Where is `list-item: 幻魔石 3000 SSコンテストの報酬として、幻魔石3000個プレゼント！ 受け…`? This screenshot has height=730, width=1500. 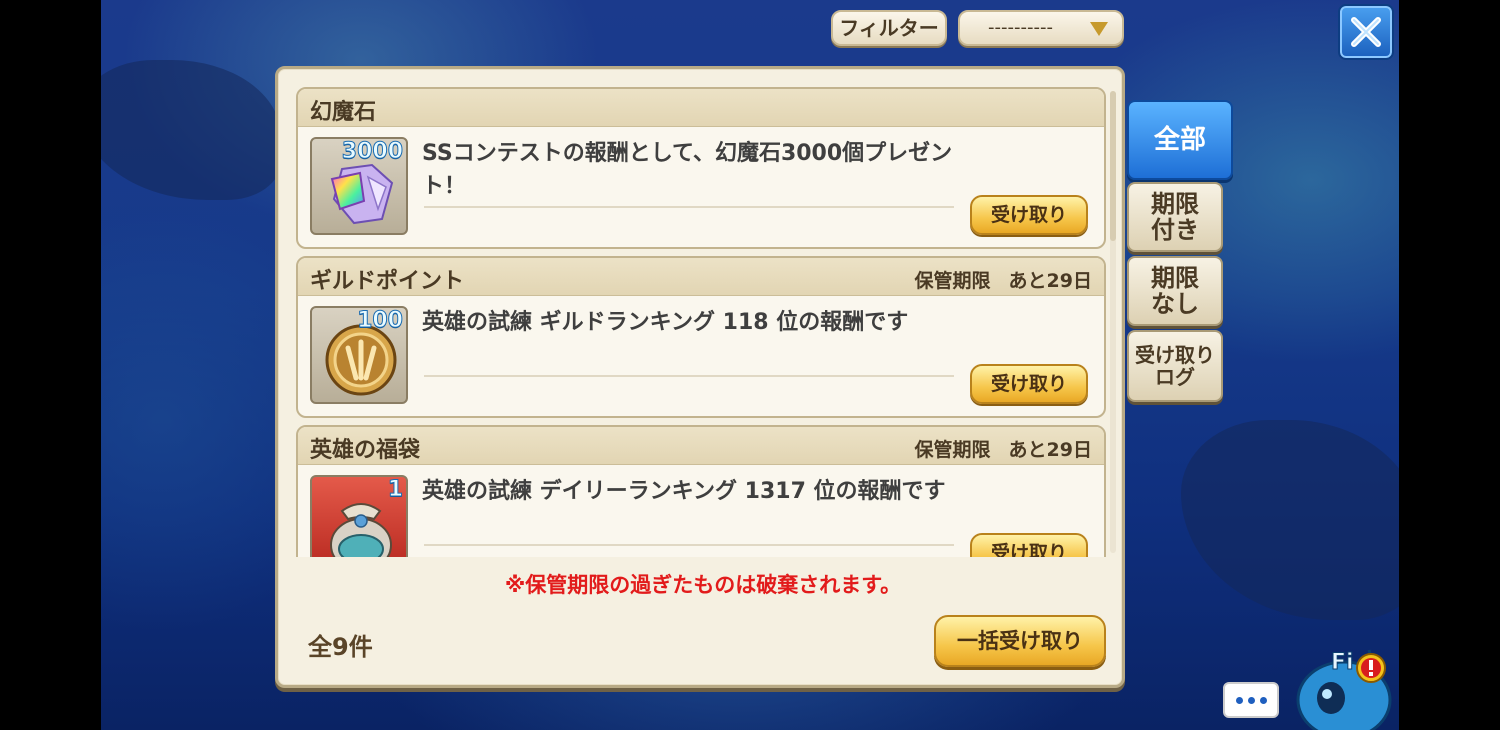 list-item: 幻魔石 3000 SSコンテストの報酬として、幻魔石3000個プレゼント！ 受け… is located at coordinates (701, 168).